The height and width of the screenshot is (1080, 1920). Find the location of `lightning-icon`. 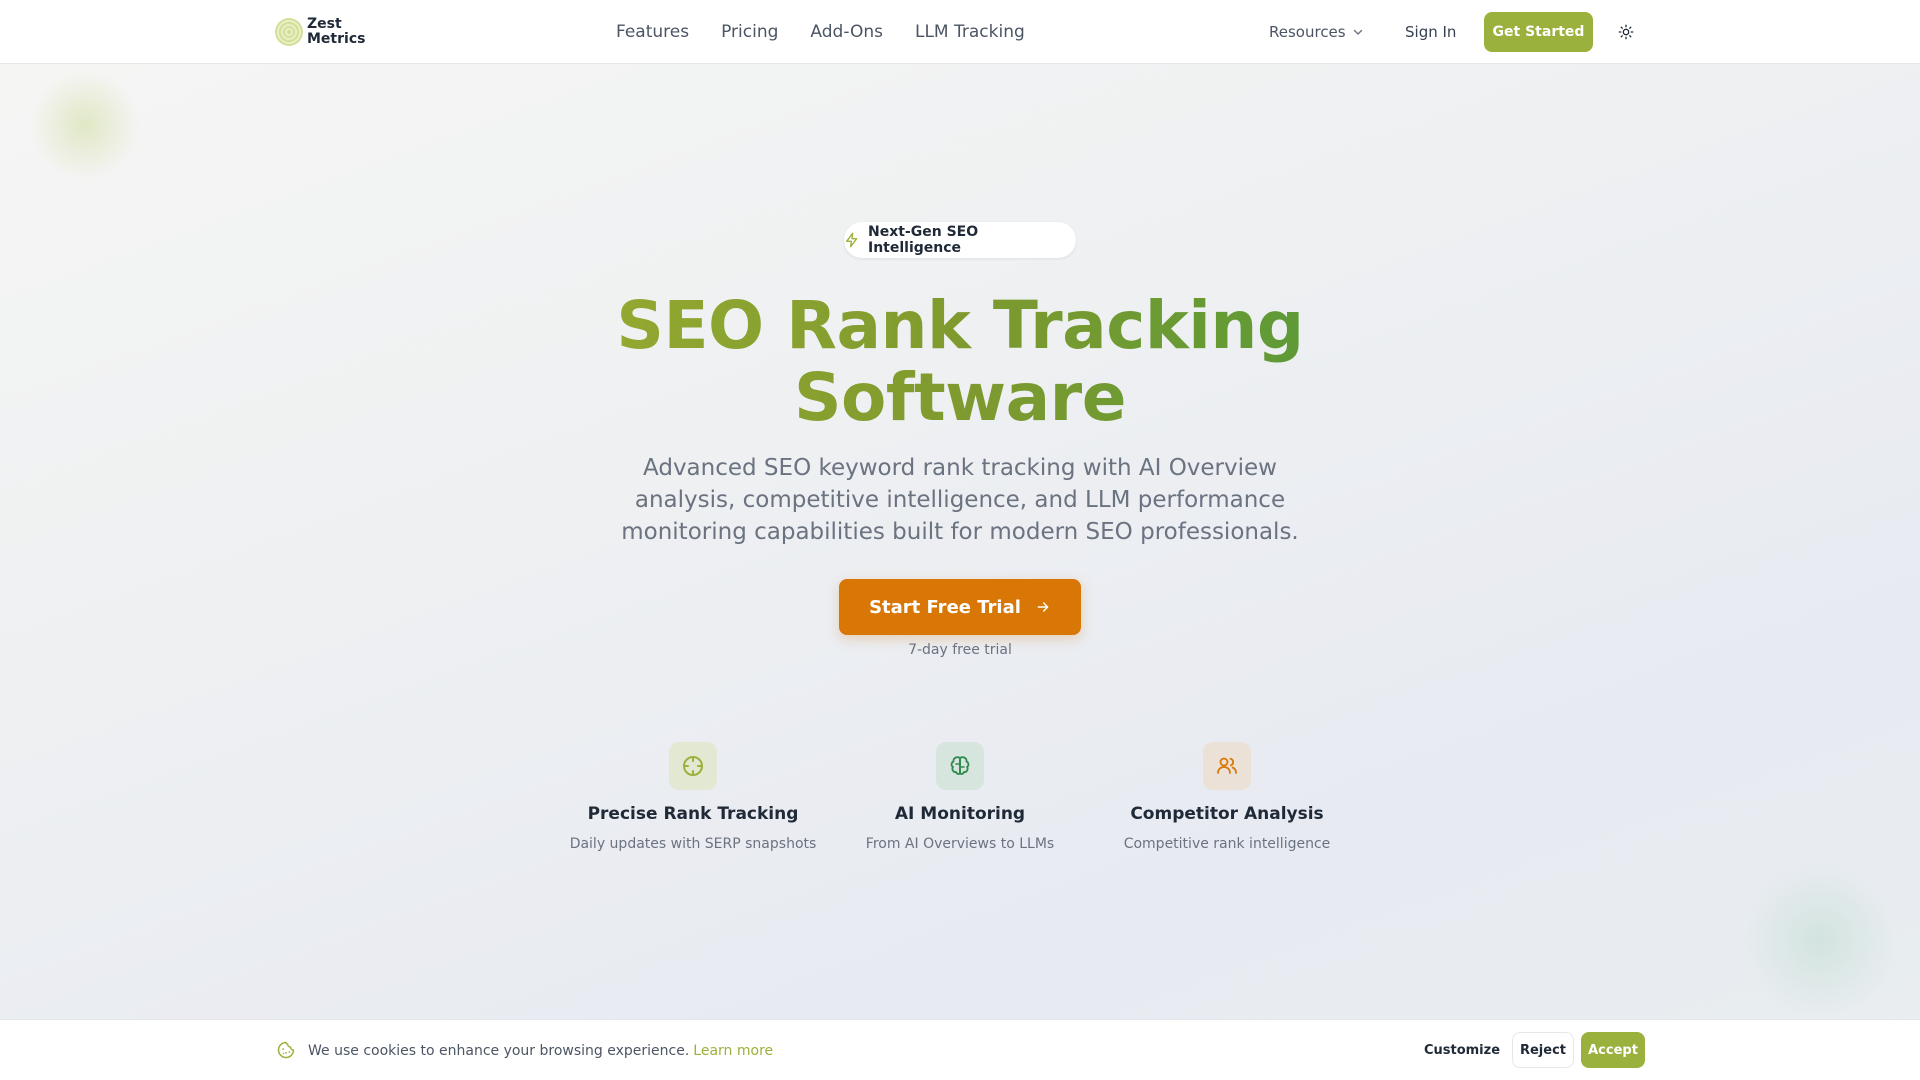

lightning-icon is located at coordinates (852, 240).